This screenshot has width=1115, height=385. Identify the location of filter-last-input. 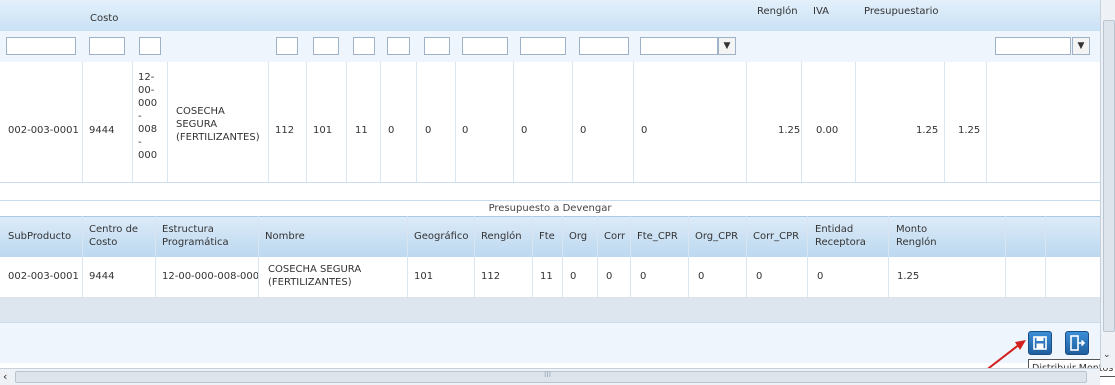
(1033, 46).